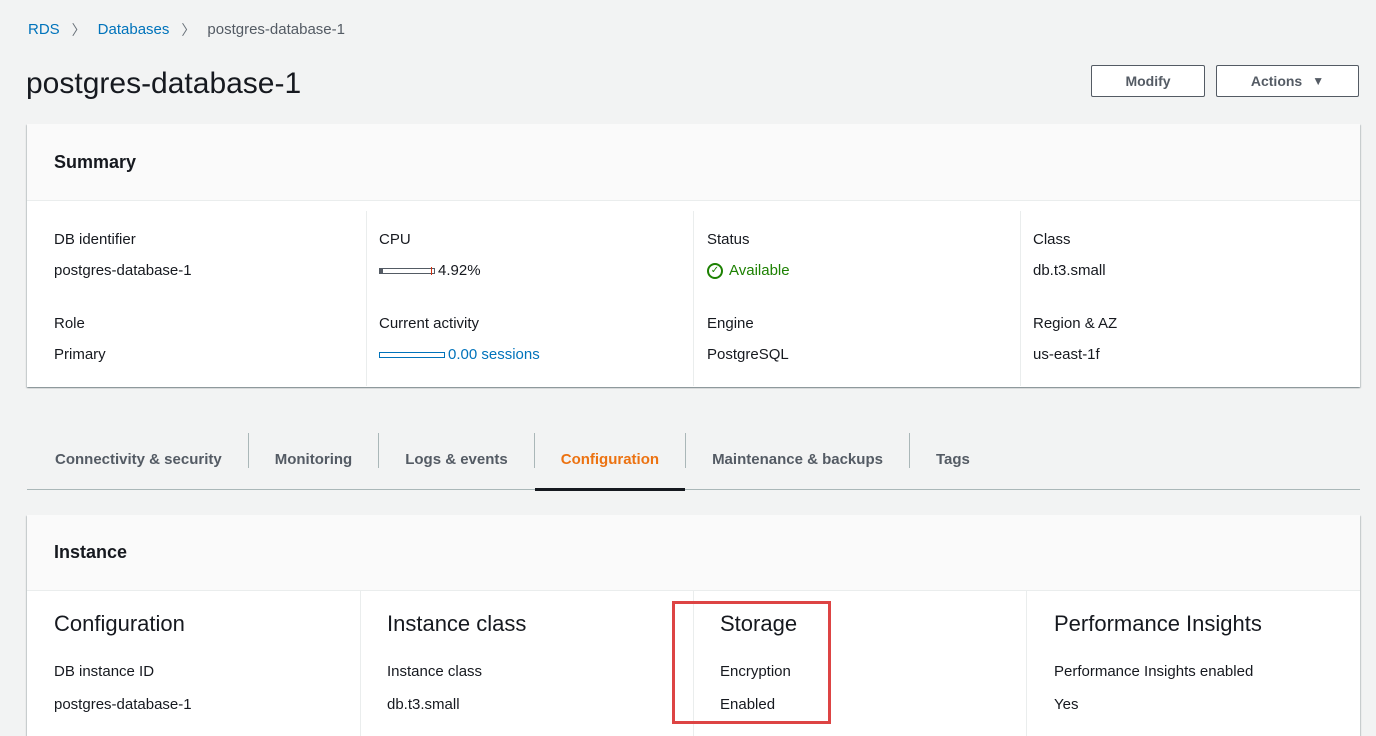  I want to click on cpu-percent-text: 4.92%, so click(459, 270).